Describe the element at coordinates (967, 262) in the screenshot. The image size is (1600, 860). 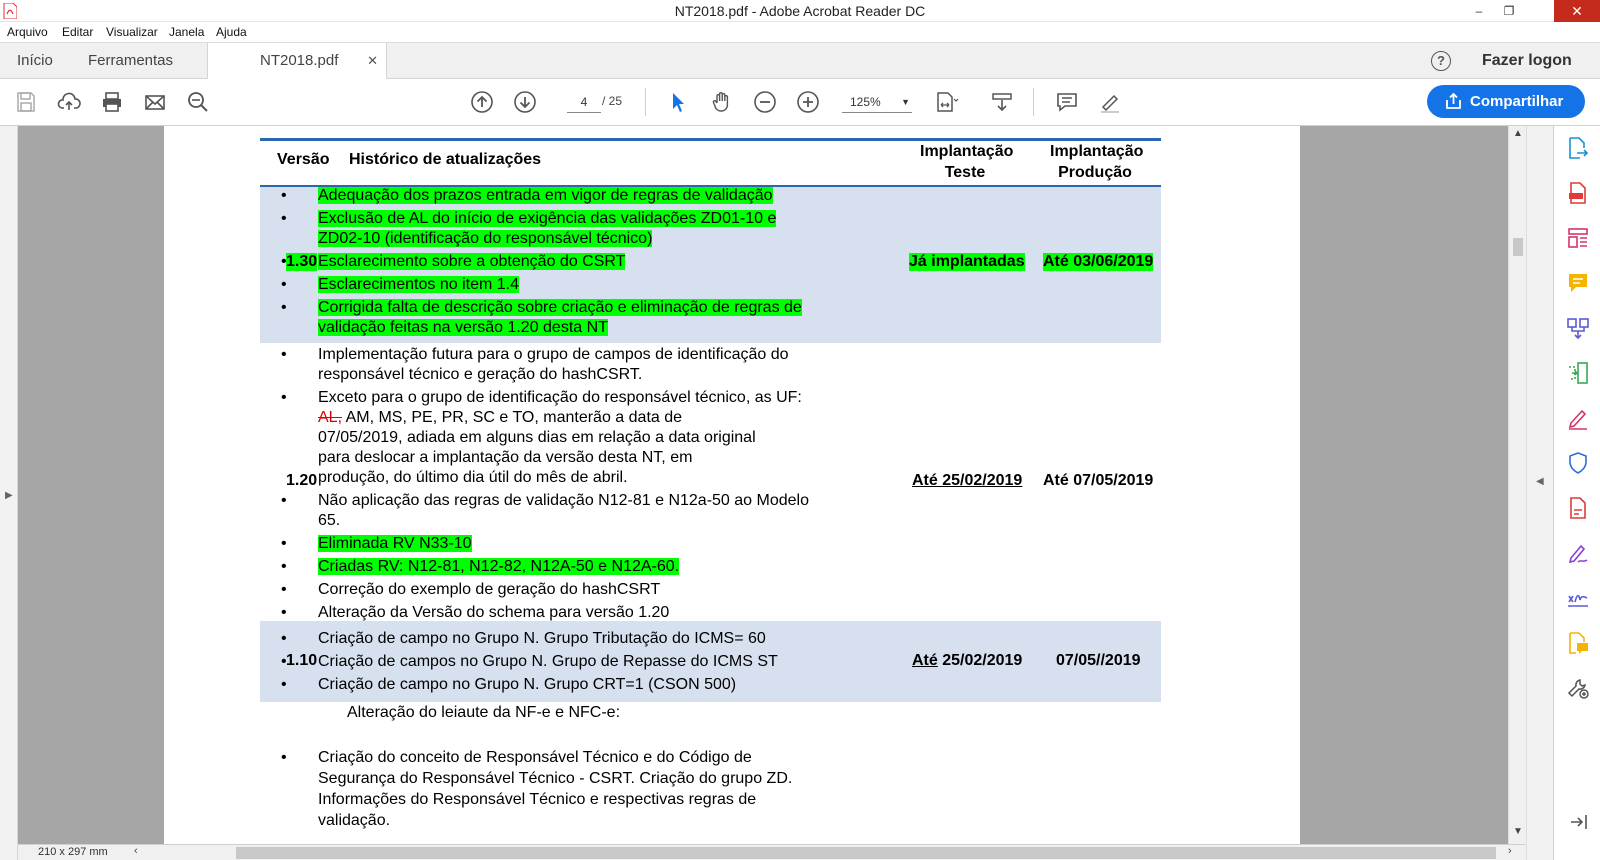
I see `test-date-cell: Já implantadas` at that location.